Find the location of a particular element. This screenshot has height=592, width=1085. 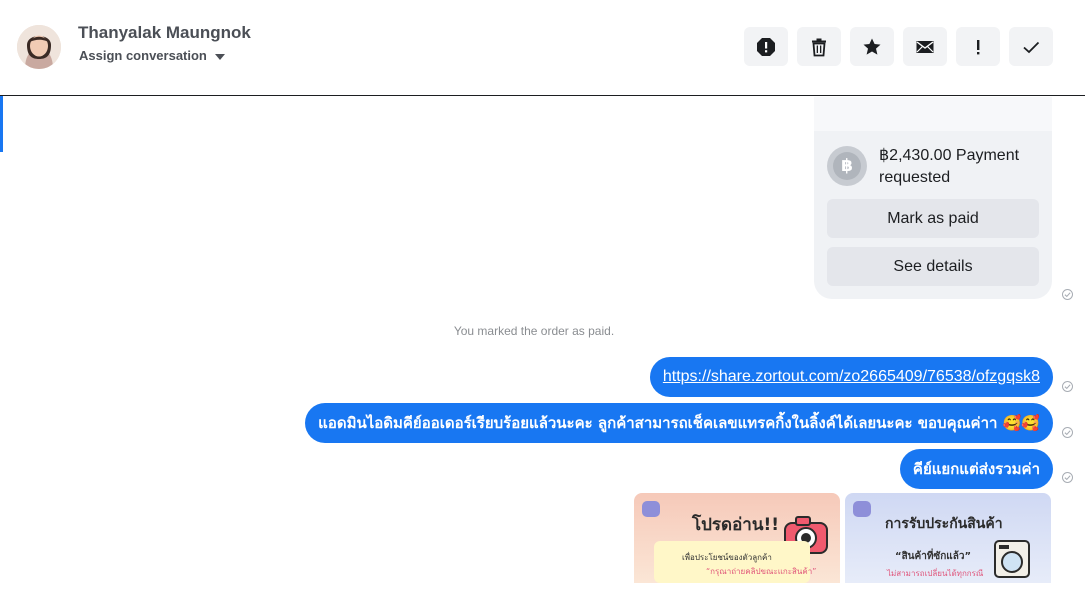

follow-up-button is located at coordinates (978, 46).